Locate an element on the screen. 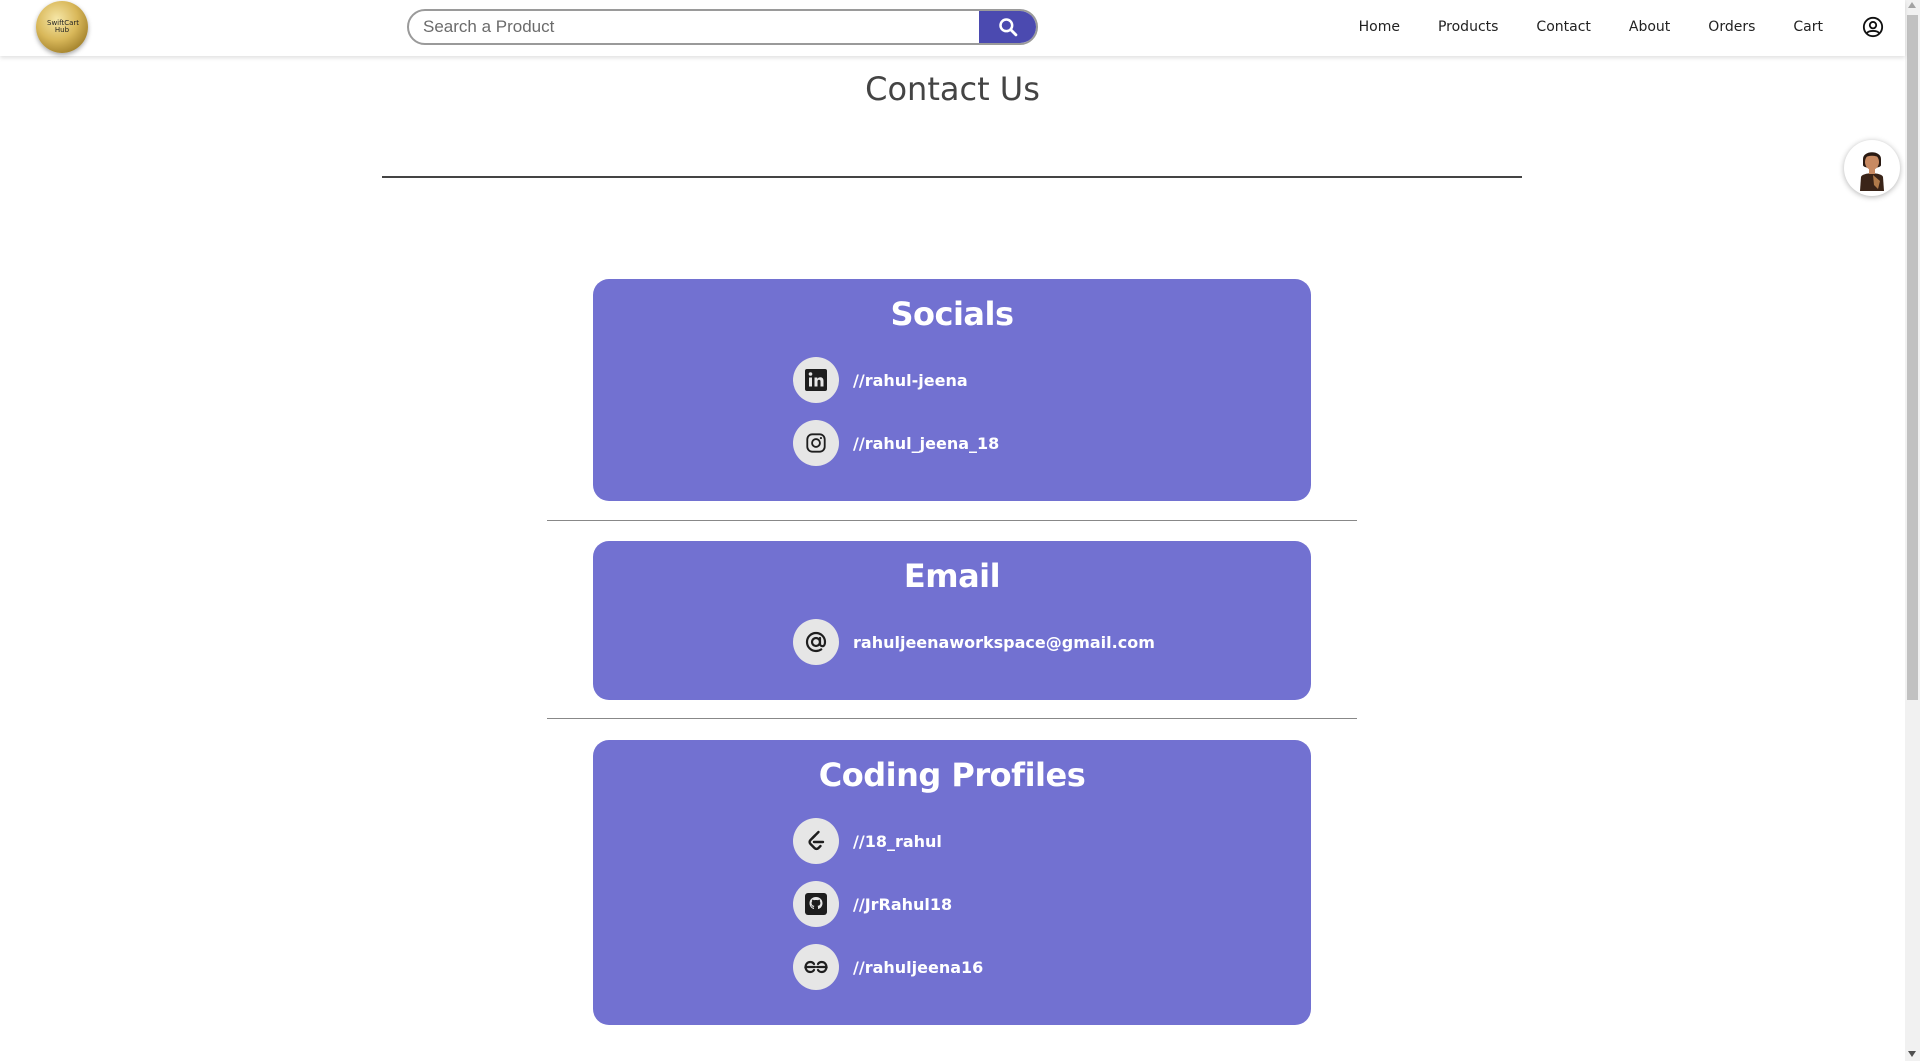 The image size is (1920, 1061). logo: SwiftCart Hub is located at coordinates (62, 27).